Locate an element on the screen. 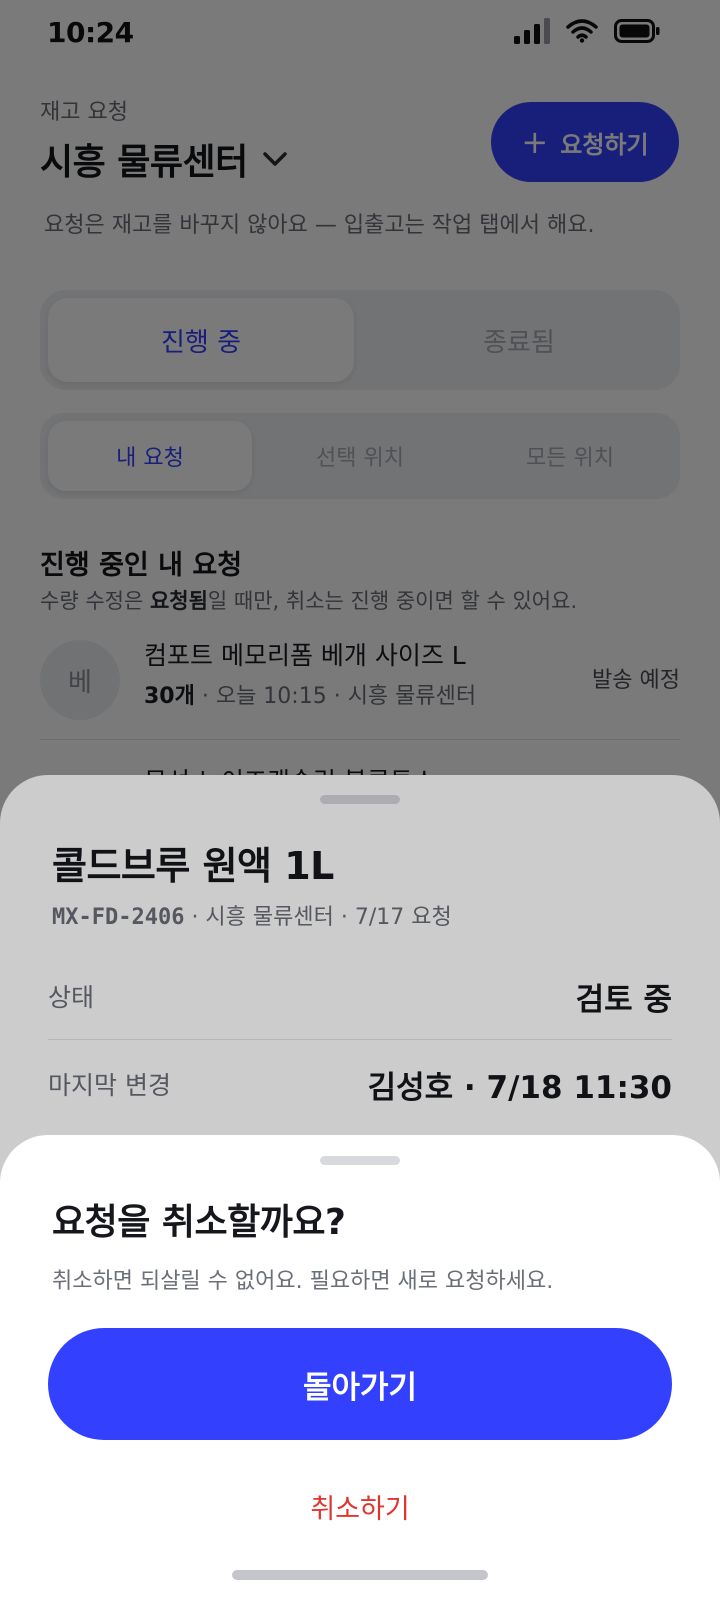 Image resolution: width=720 pixels, height=1600 pixels. cancel-request-button: 취소하기 is located at coordinates (360, 1506).